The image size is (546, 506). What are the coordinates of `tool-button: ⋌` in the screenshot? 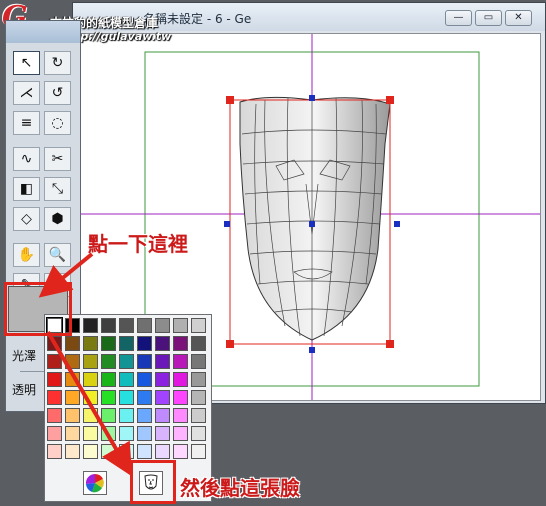 It's located at (26, 93).